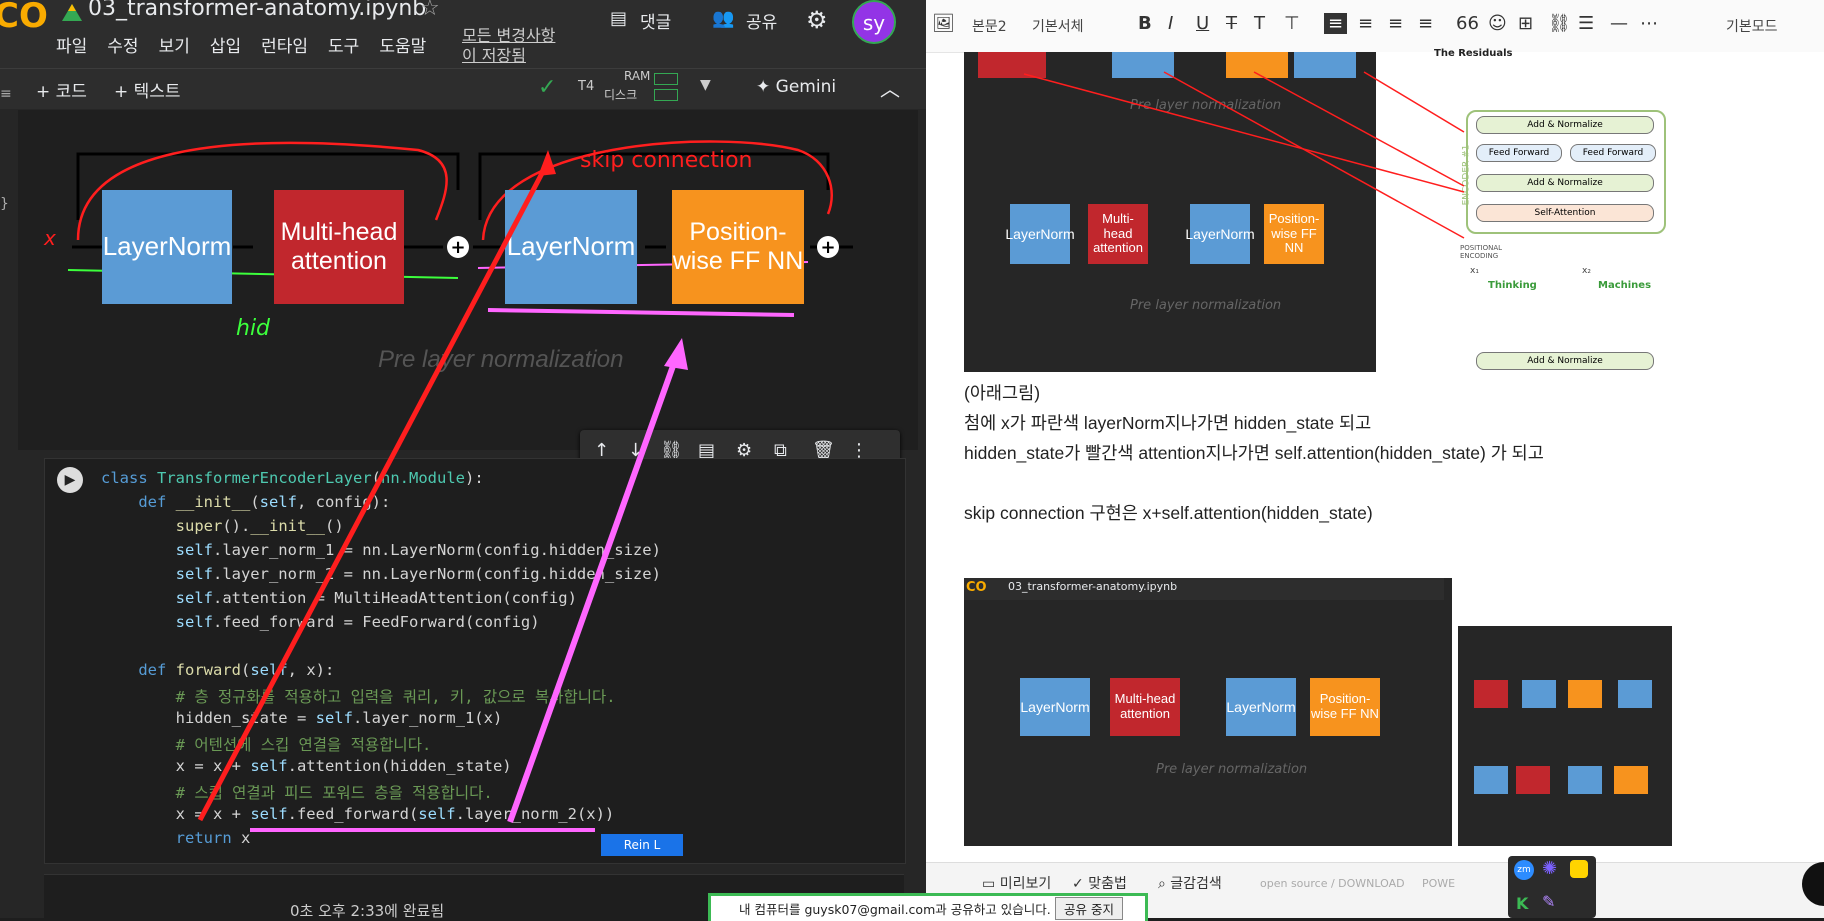 The image size is (1824, 921). I want to click on shot2-logo: CO, so click(976, 587).